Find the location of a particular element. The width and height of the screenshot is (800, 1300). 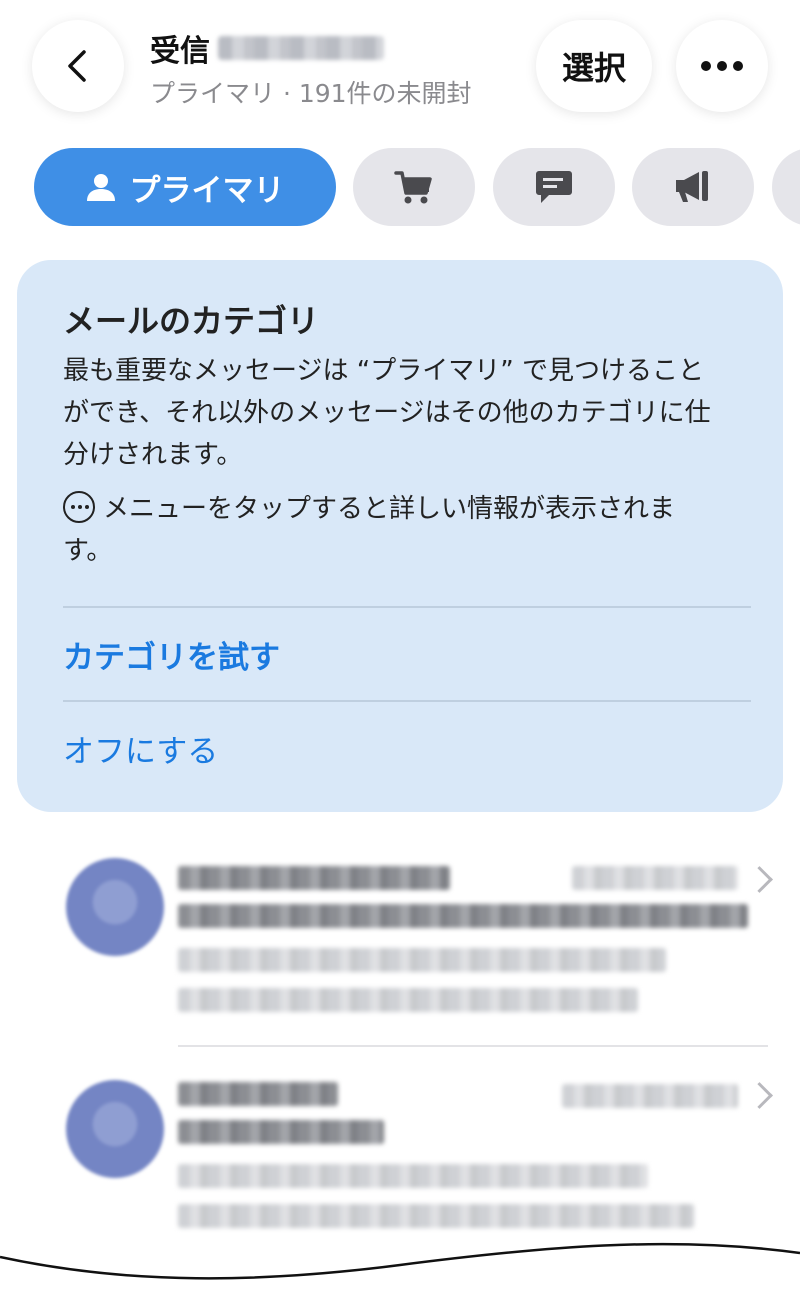

card-hint: メニューをタップすると詳しい情報が表示されます。 is located at coordinates (383, 530).